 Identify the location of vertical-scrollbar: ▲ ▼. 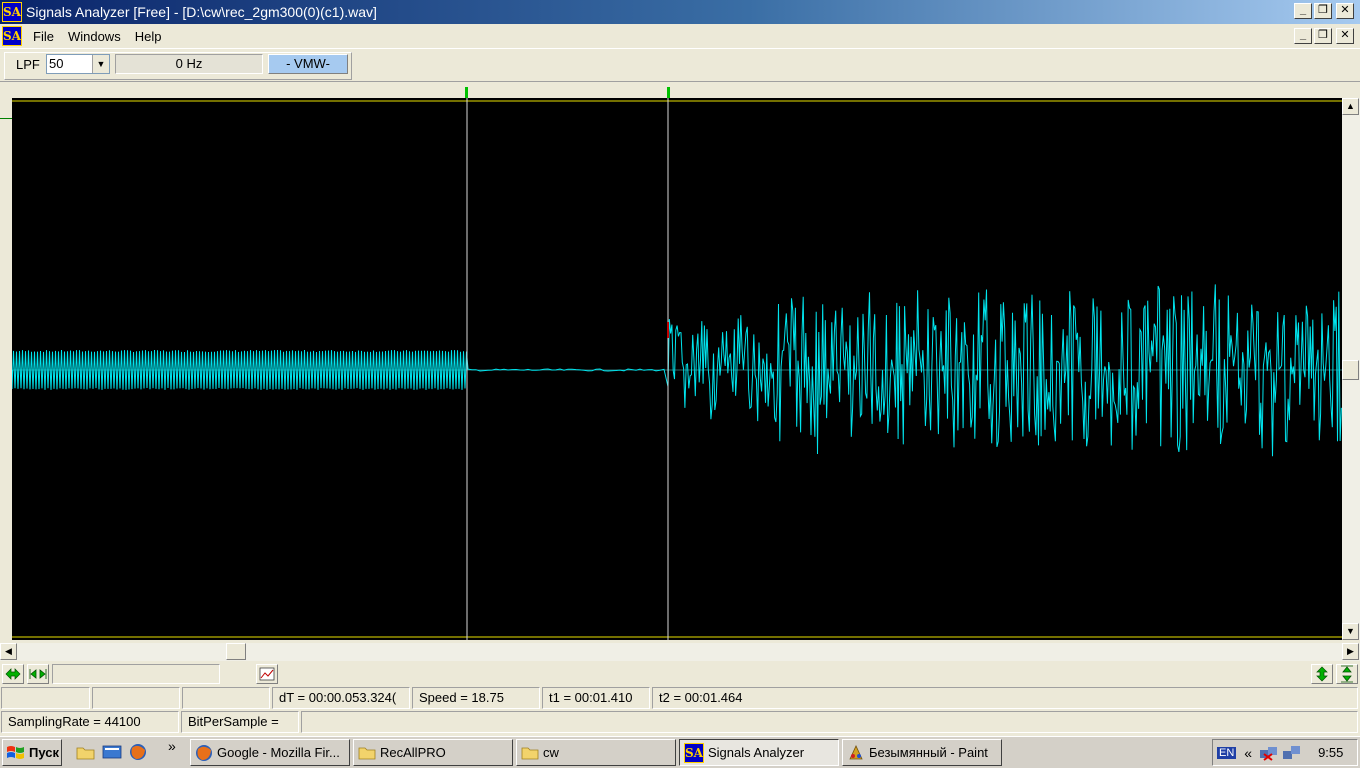
(1351, 369).